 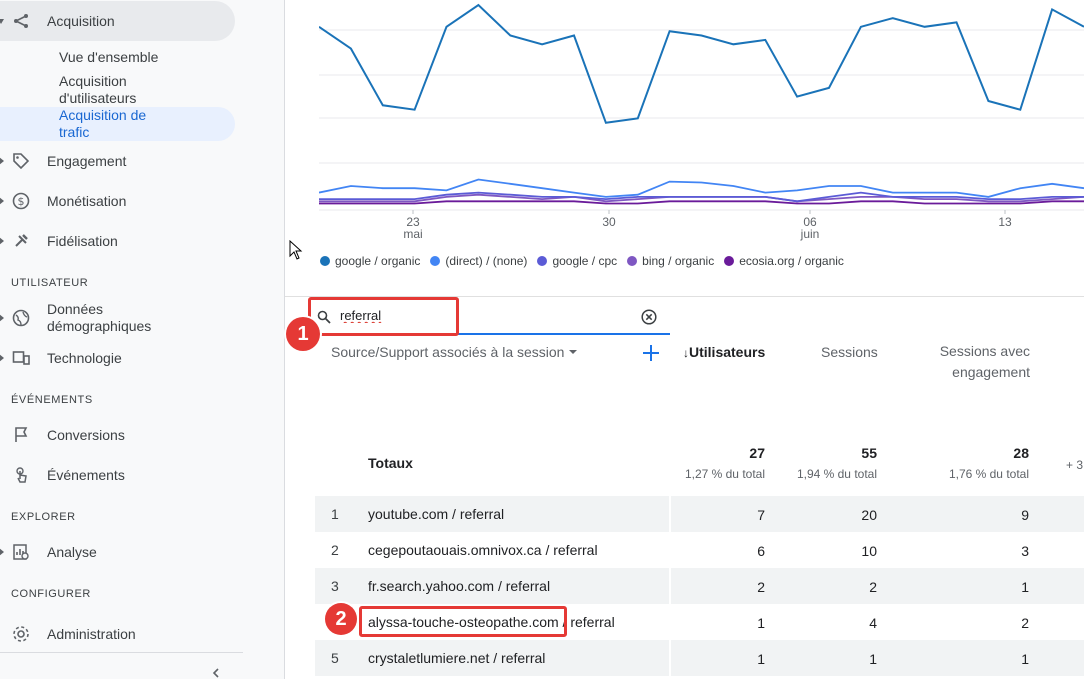 I want to click on row-source-medium: / referral, so click(x=586, y=622).